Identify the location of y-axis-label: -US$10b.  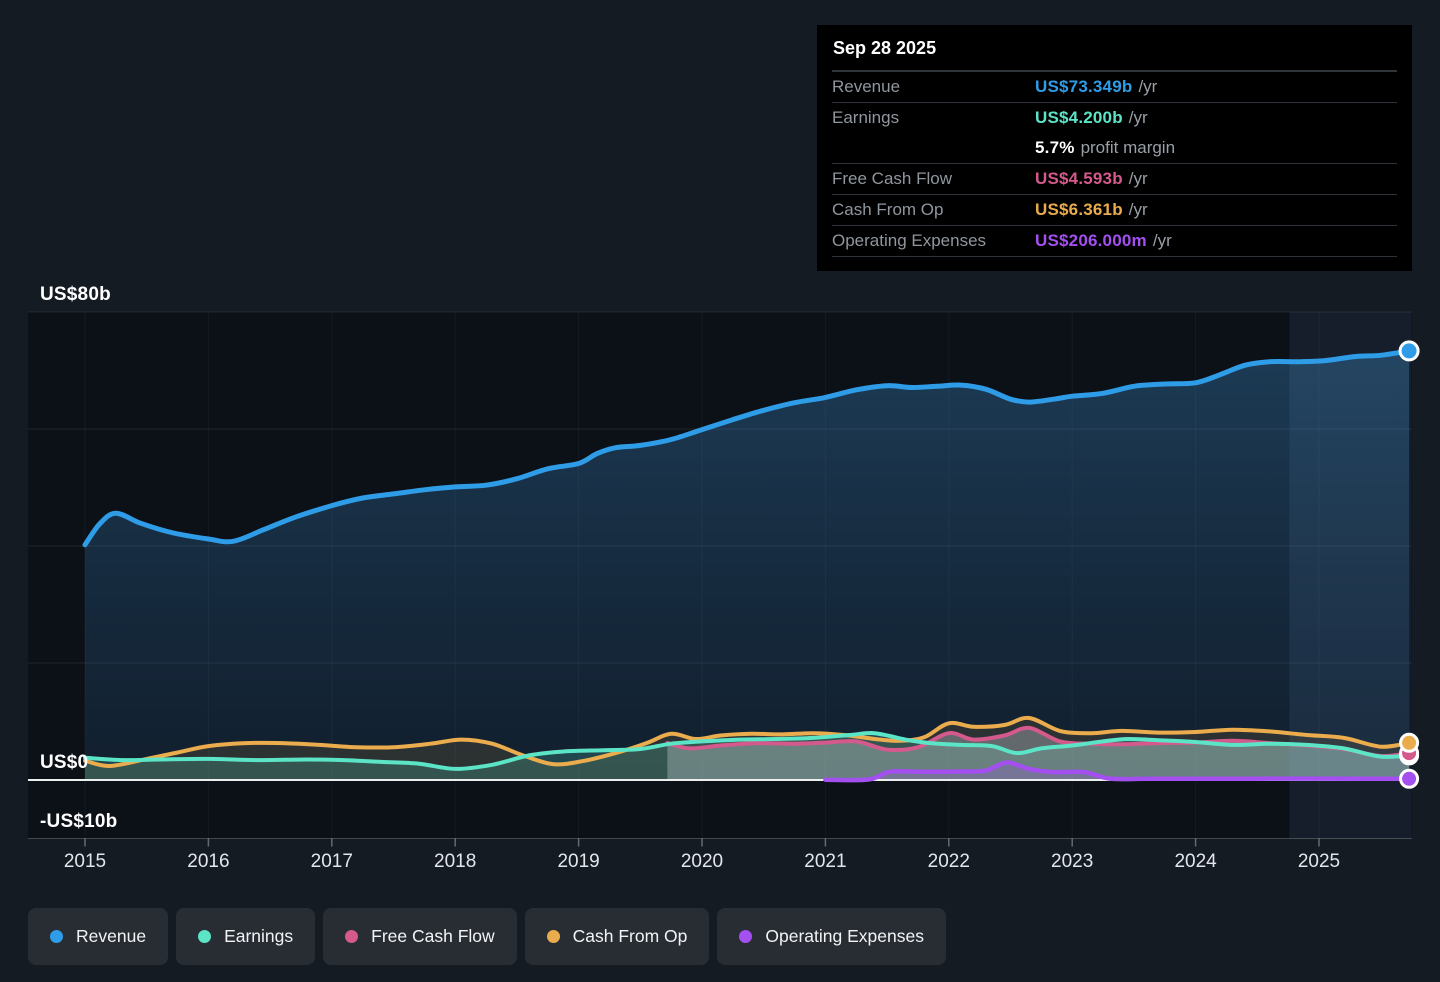
(79, 821).